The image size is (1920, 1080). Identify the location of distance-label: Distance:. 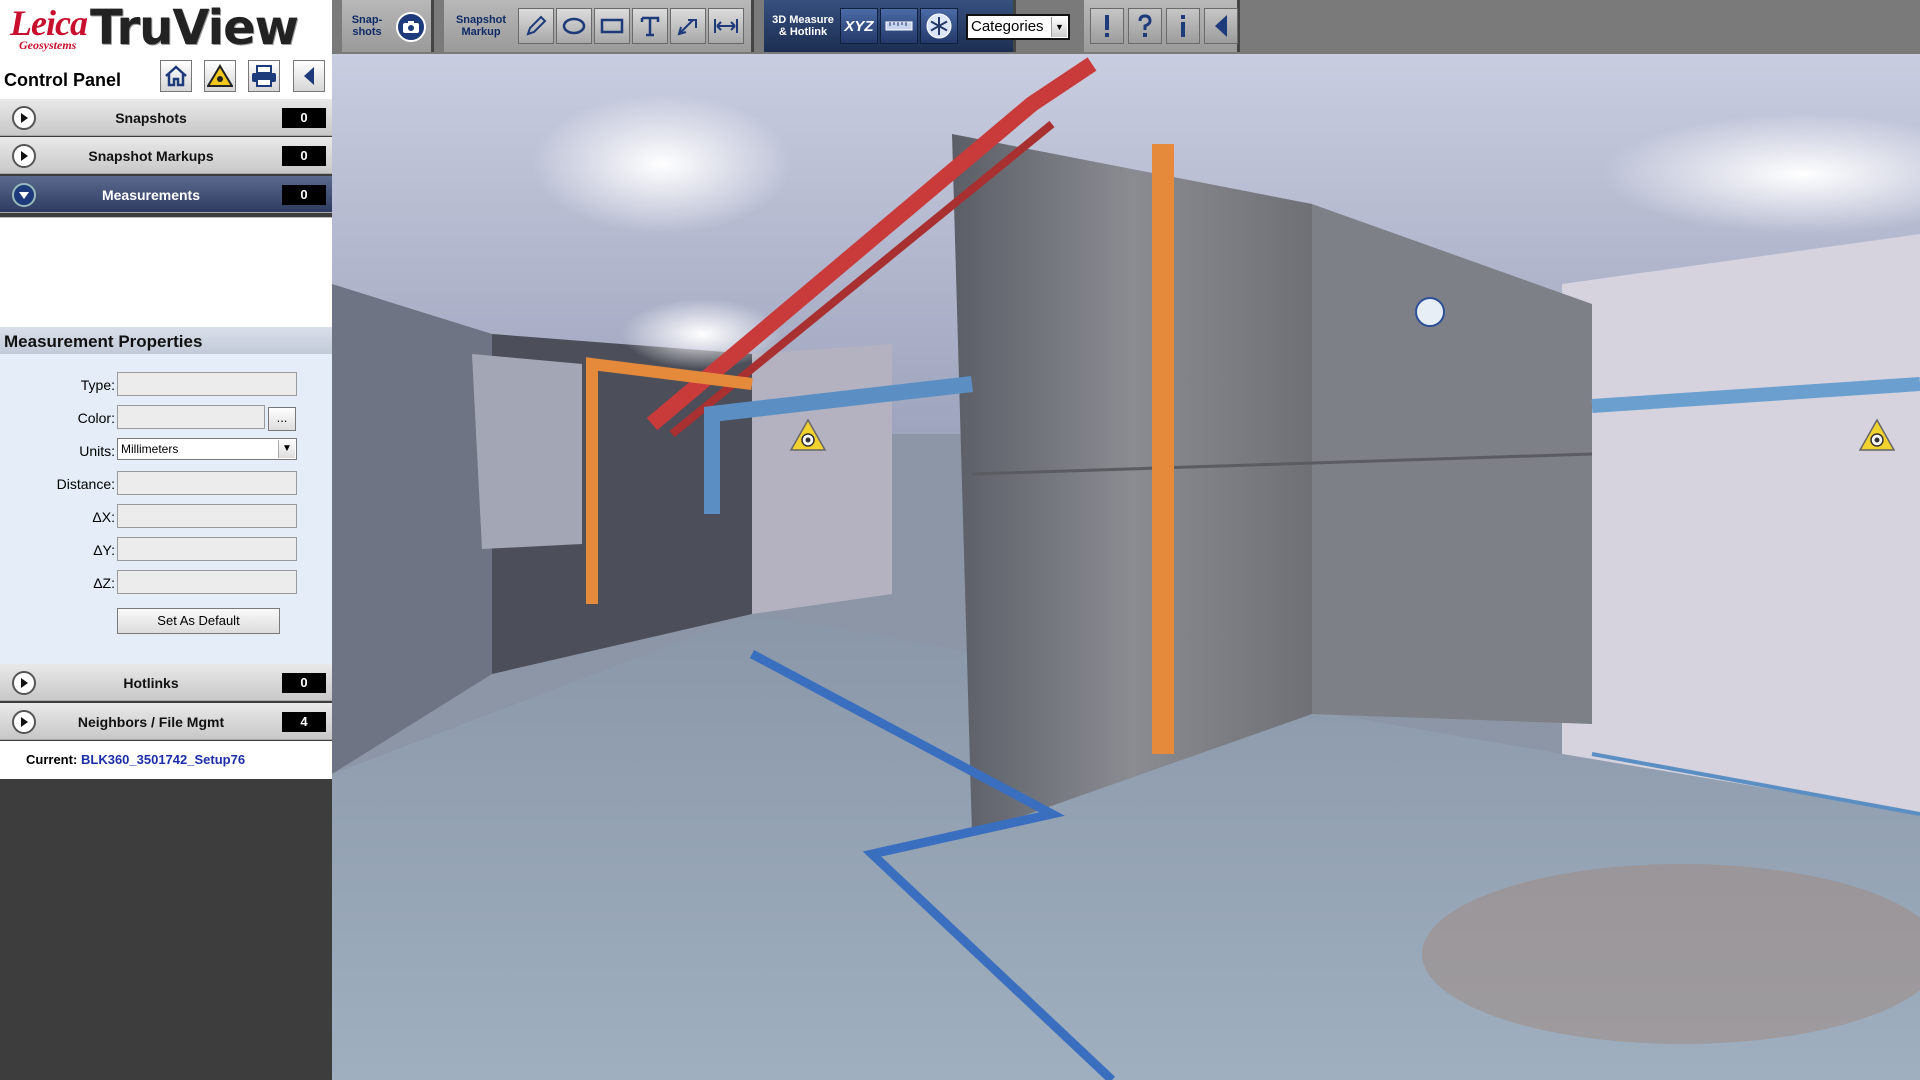
(85, 484).